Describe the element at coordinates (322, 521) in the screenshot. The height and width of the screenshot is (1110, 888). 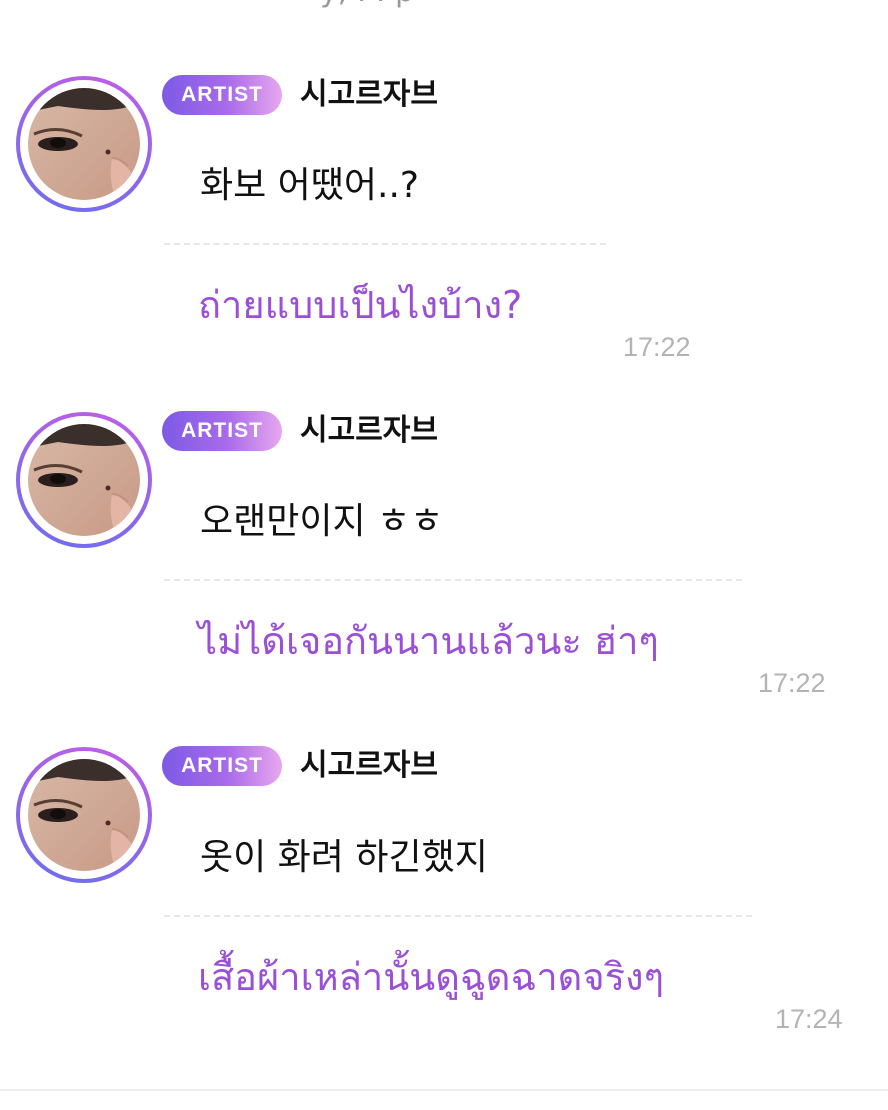
I see `message-text: 오랜만이지 ㅎㅎ` at that location.